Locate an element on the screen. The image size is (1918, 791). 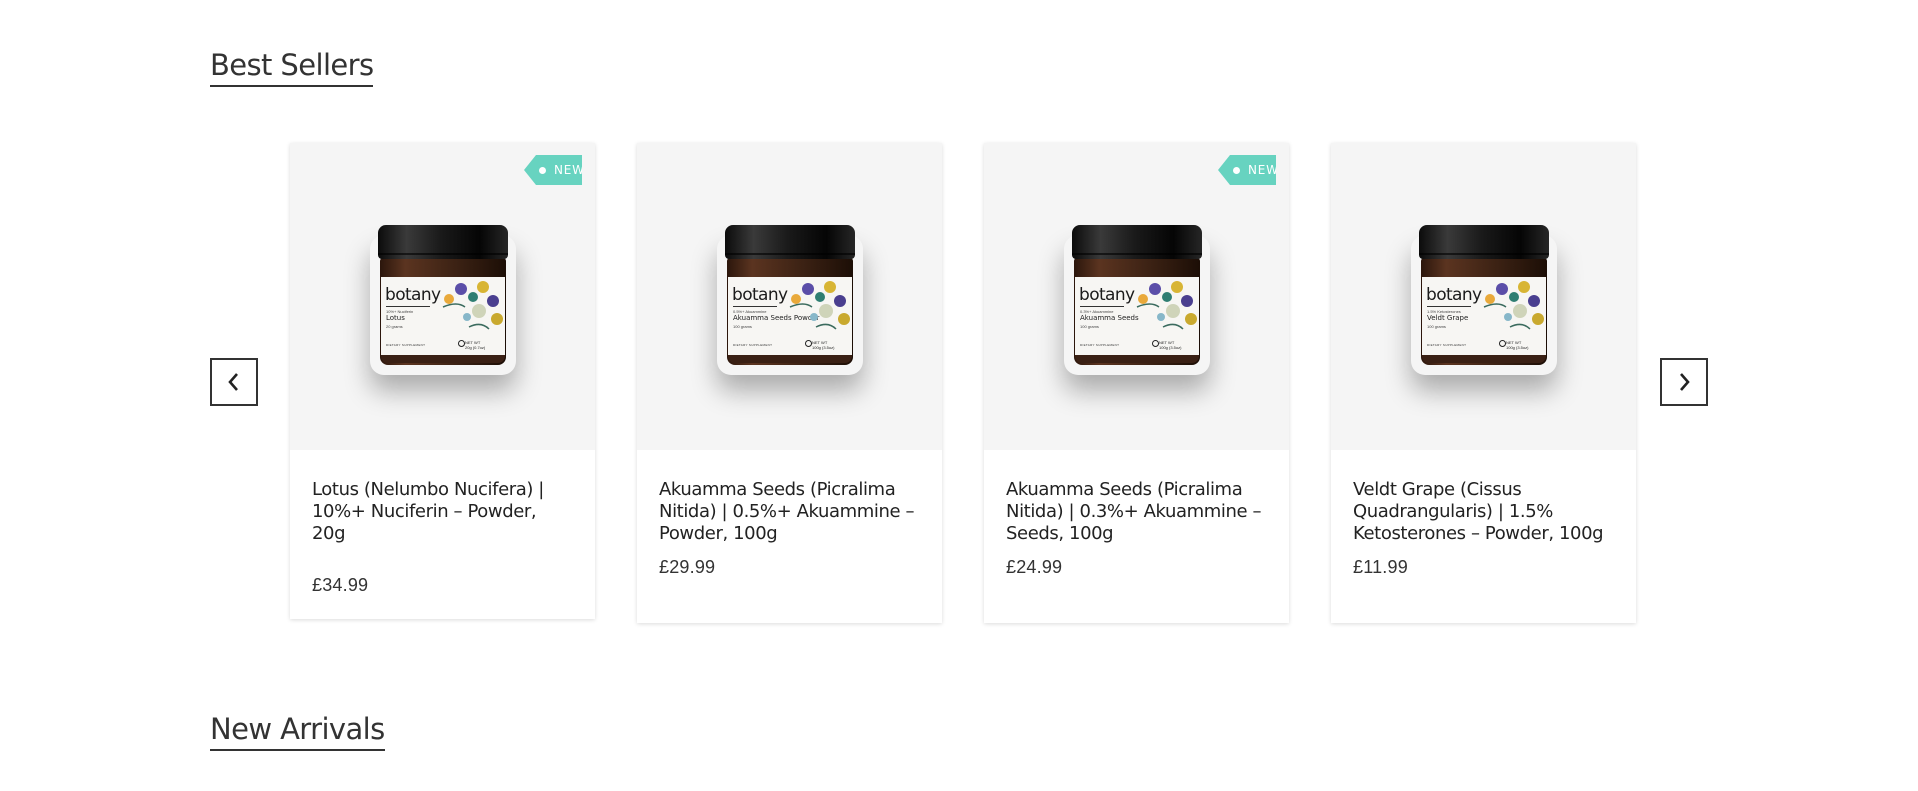
new-arrivals-title: New Arrivals is located at coordinates (297, 731).